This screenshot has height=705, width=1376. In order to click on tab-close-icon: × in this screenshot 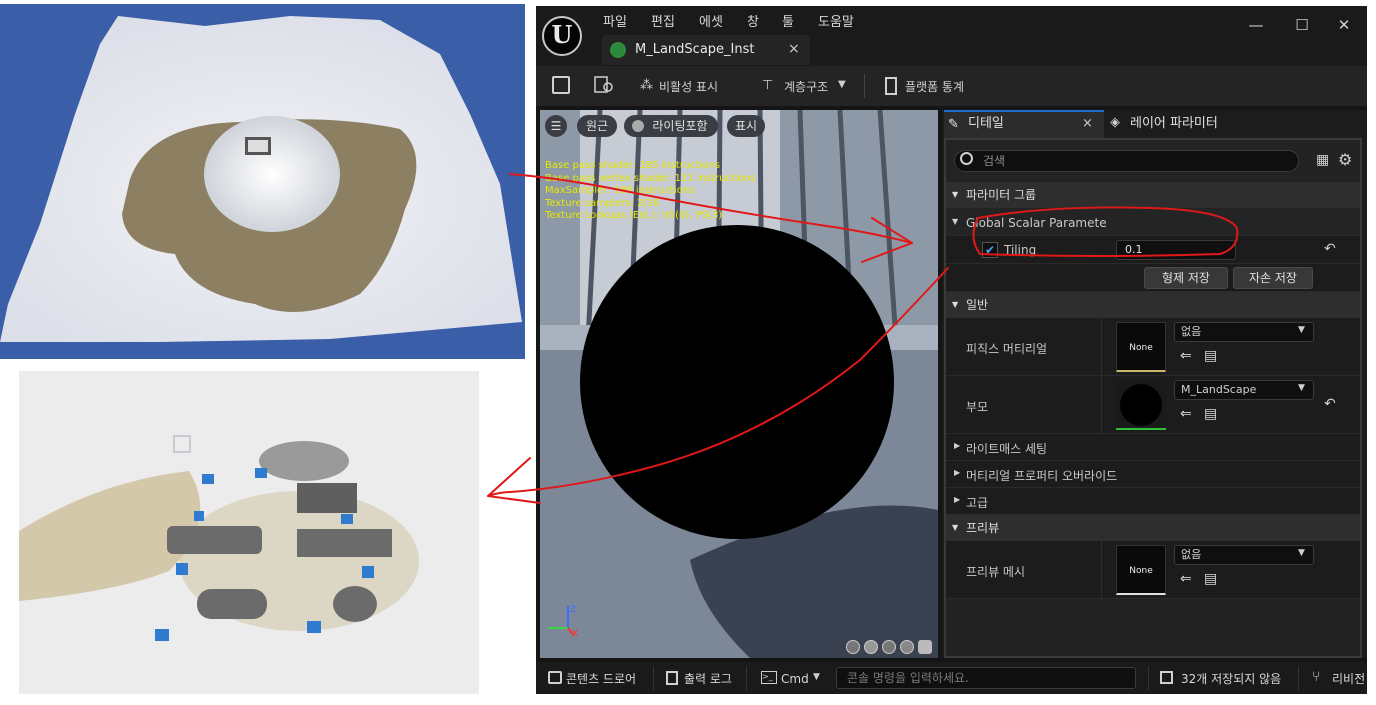, I will do `click(794, 49)`.